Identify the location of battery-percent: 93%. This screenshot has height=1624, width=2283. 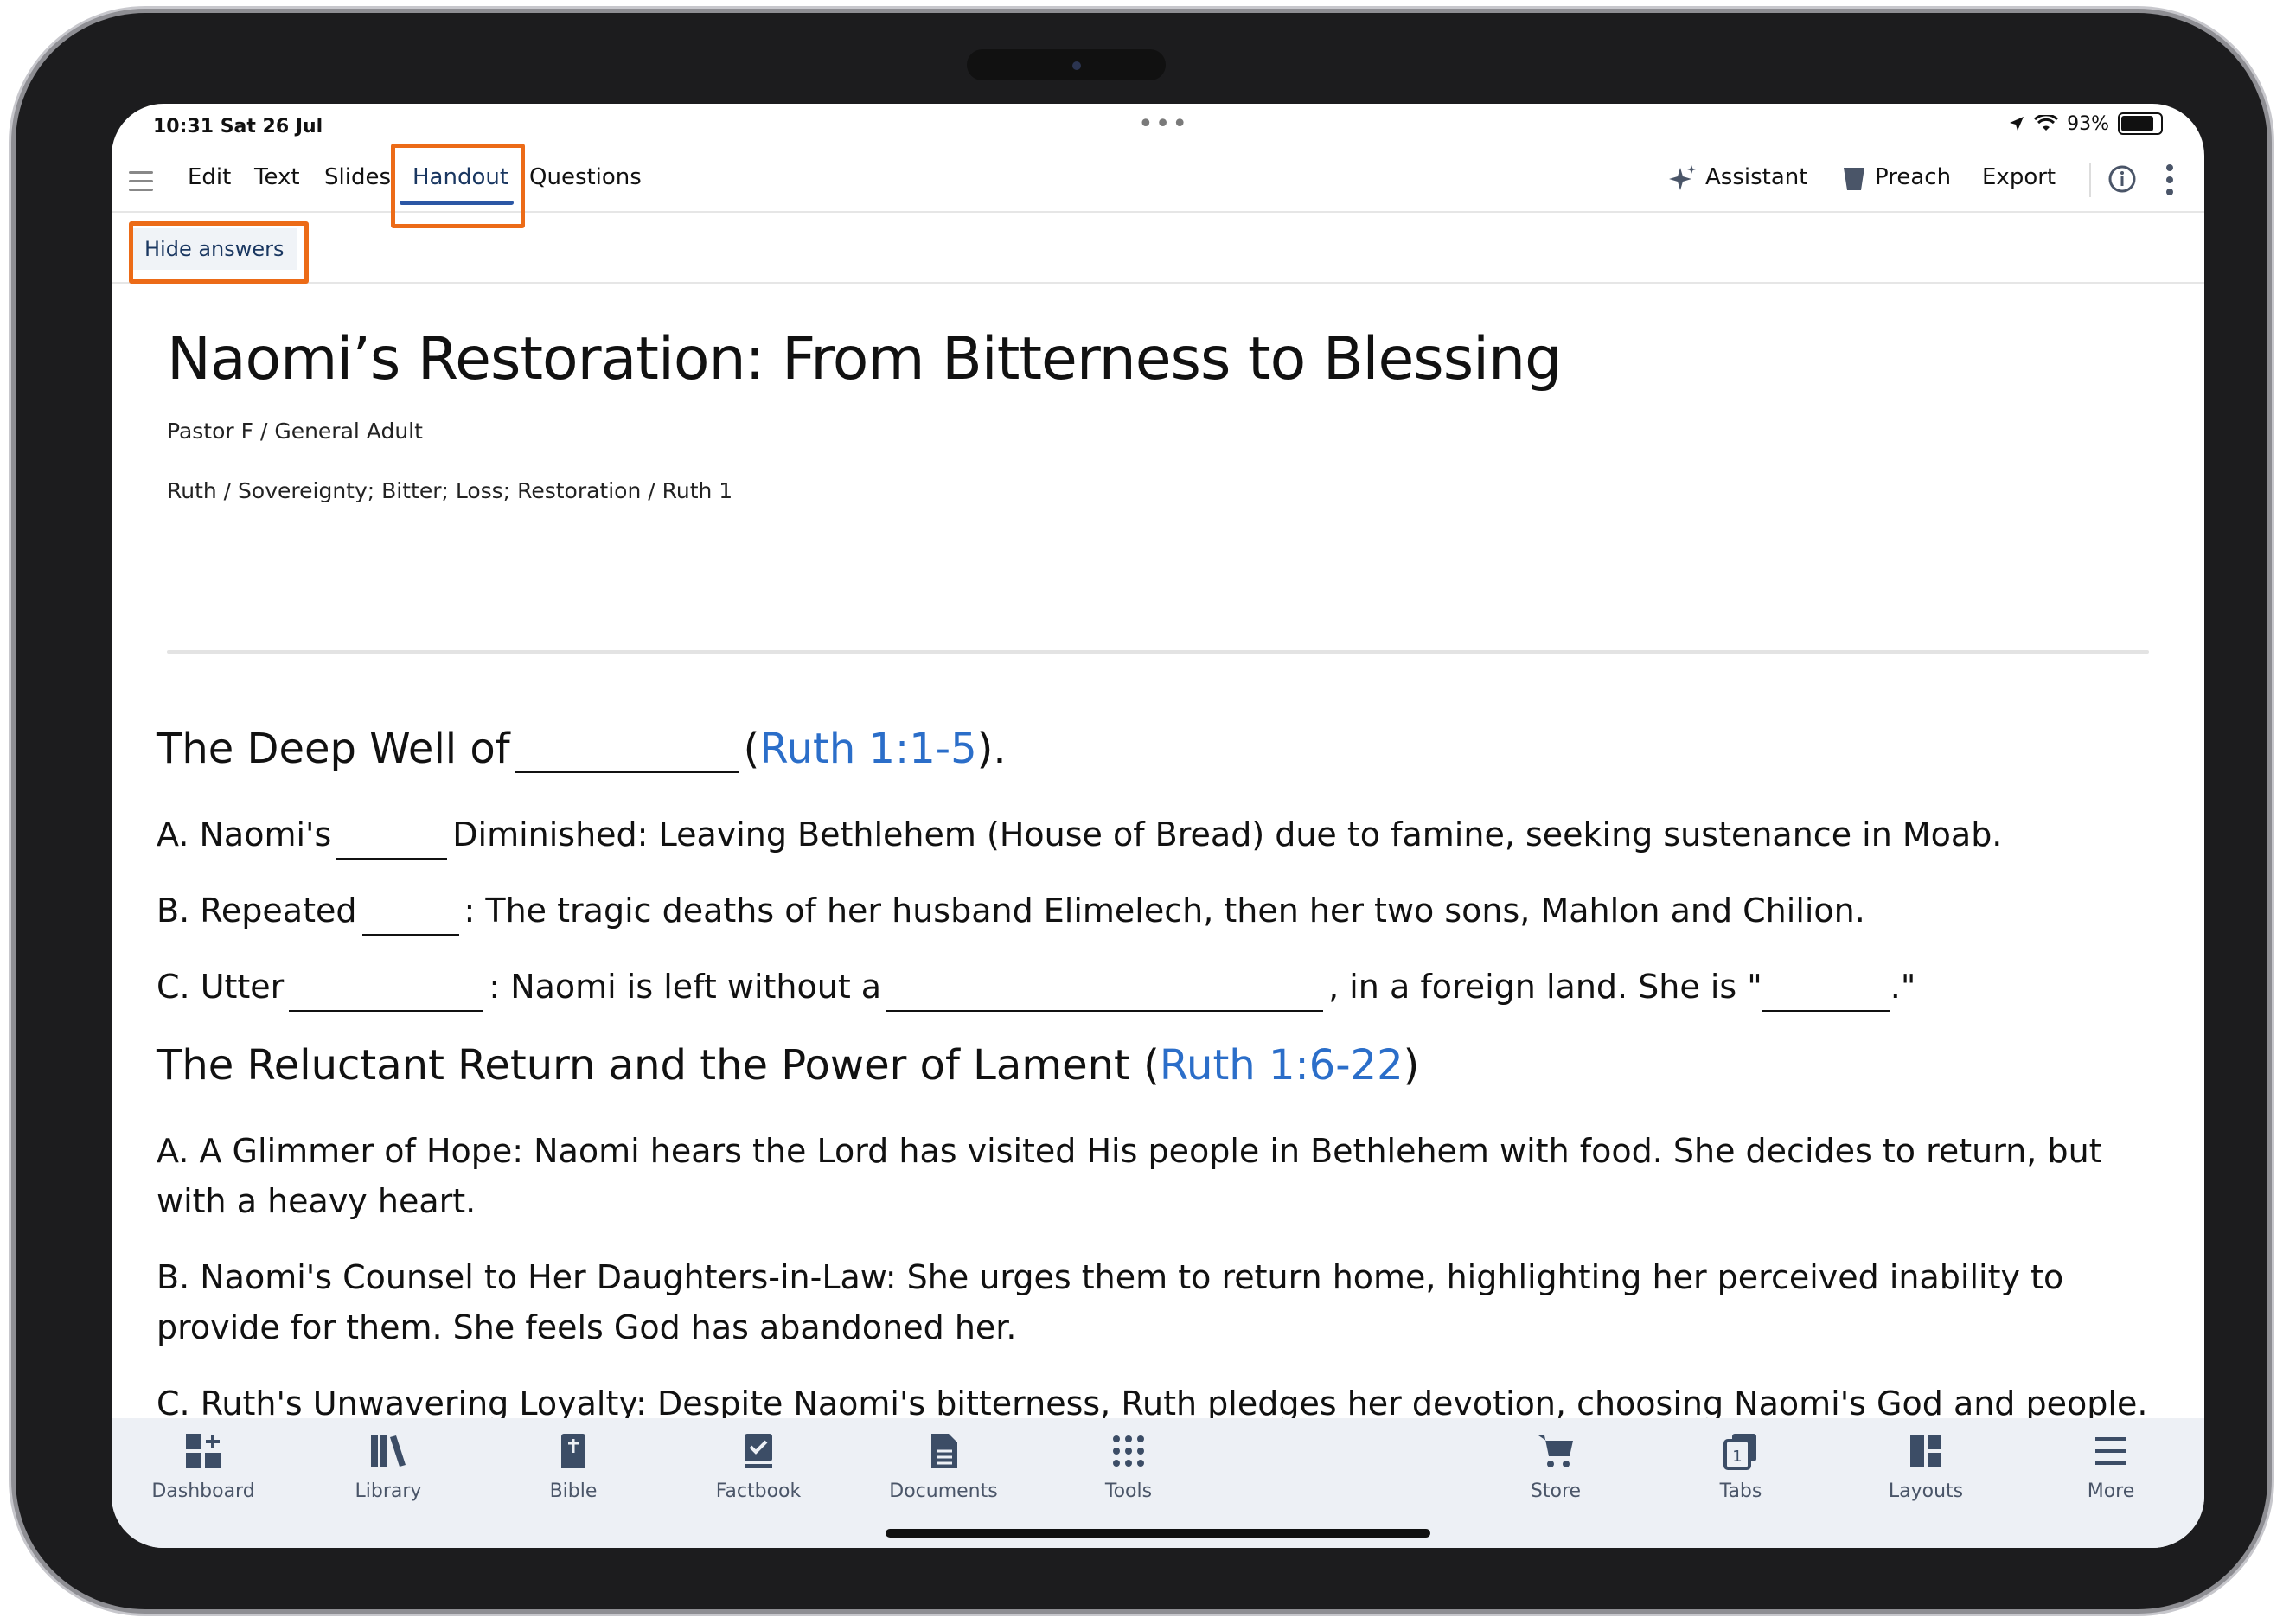
(2088, 123).